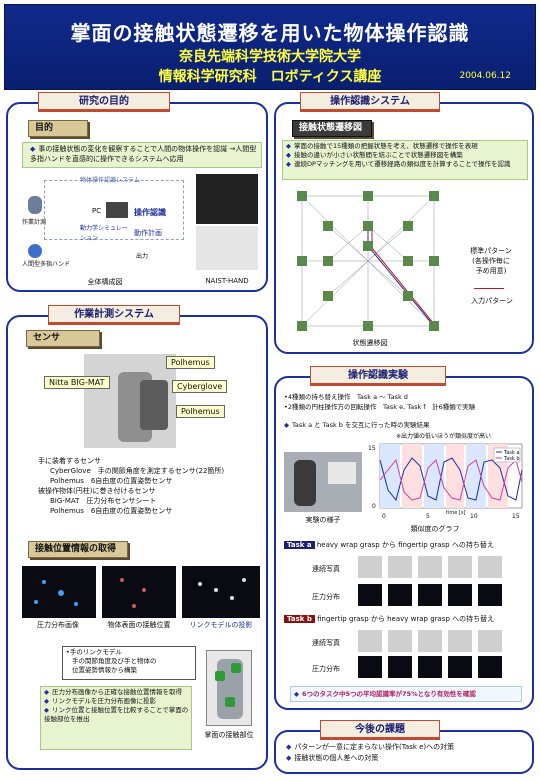  Describe the element at coordinates (111, 511) in the screenshot. I see `sensor-bullet-5: Polhemus 6自由度の位置姿勢センサ` at that location.